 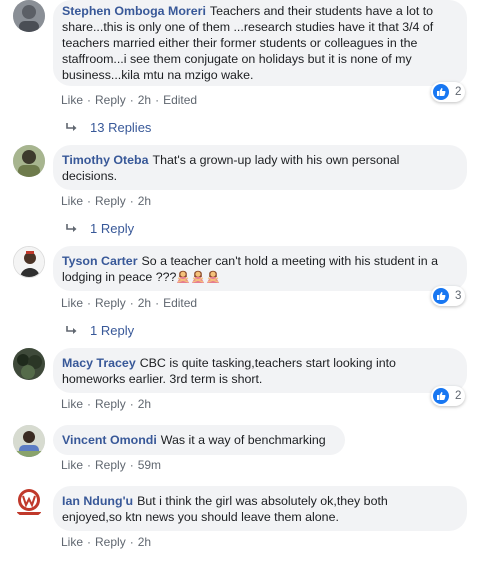 What do you see at coordinates (458, 296) in the screenshot?
I see `reaction-count: 3` at bounding box center [458, 296].